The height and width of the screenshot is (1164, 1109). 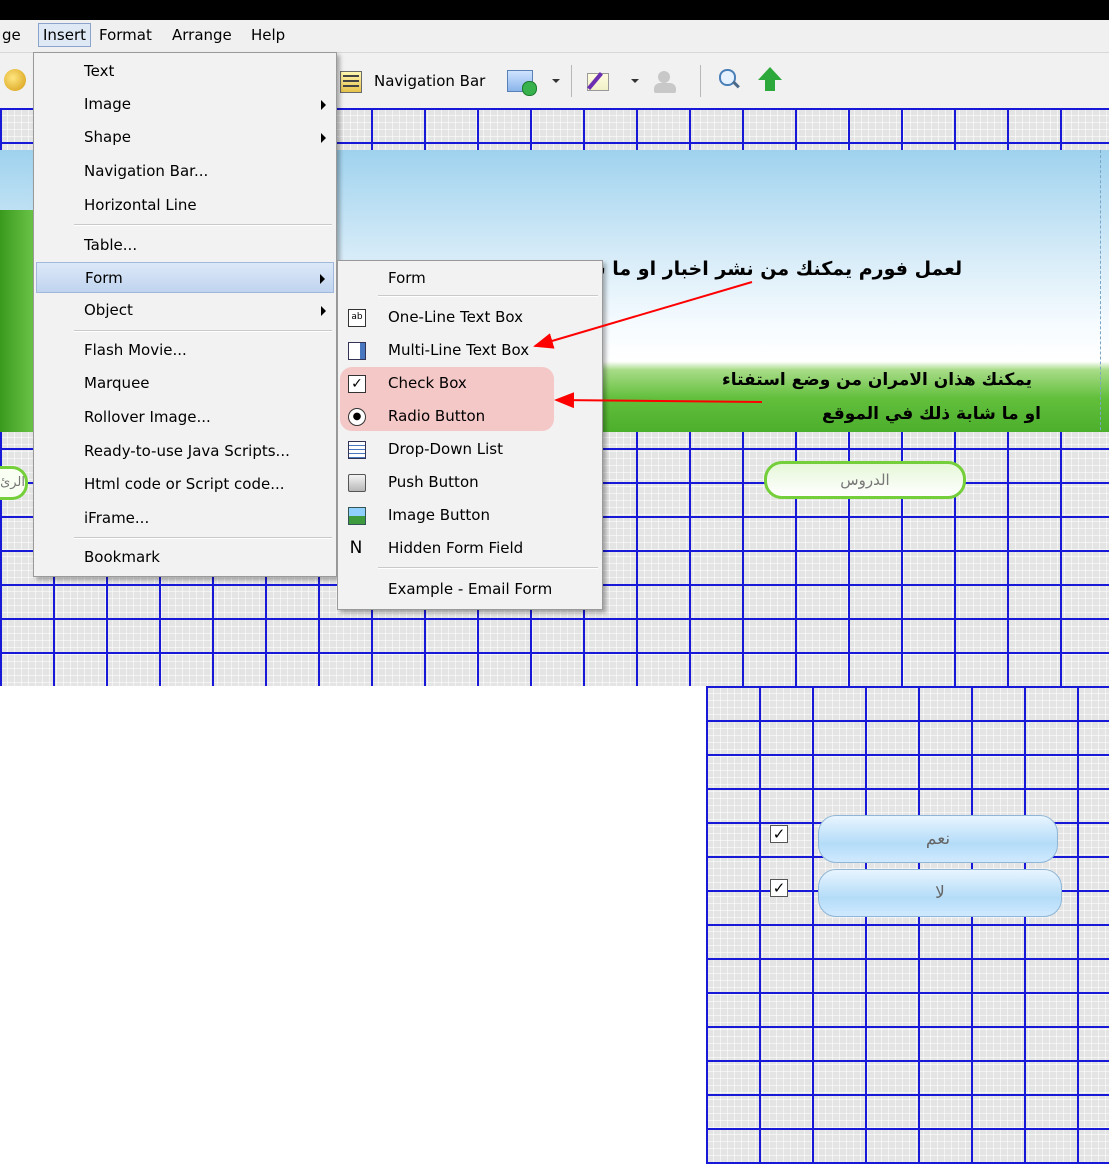 I want to click on poll-annotation-arrow, so click(x=658, y=400).